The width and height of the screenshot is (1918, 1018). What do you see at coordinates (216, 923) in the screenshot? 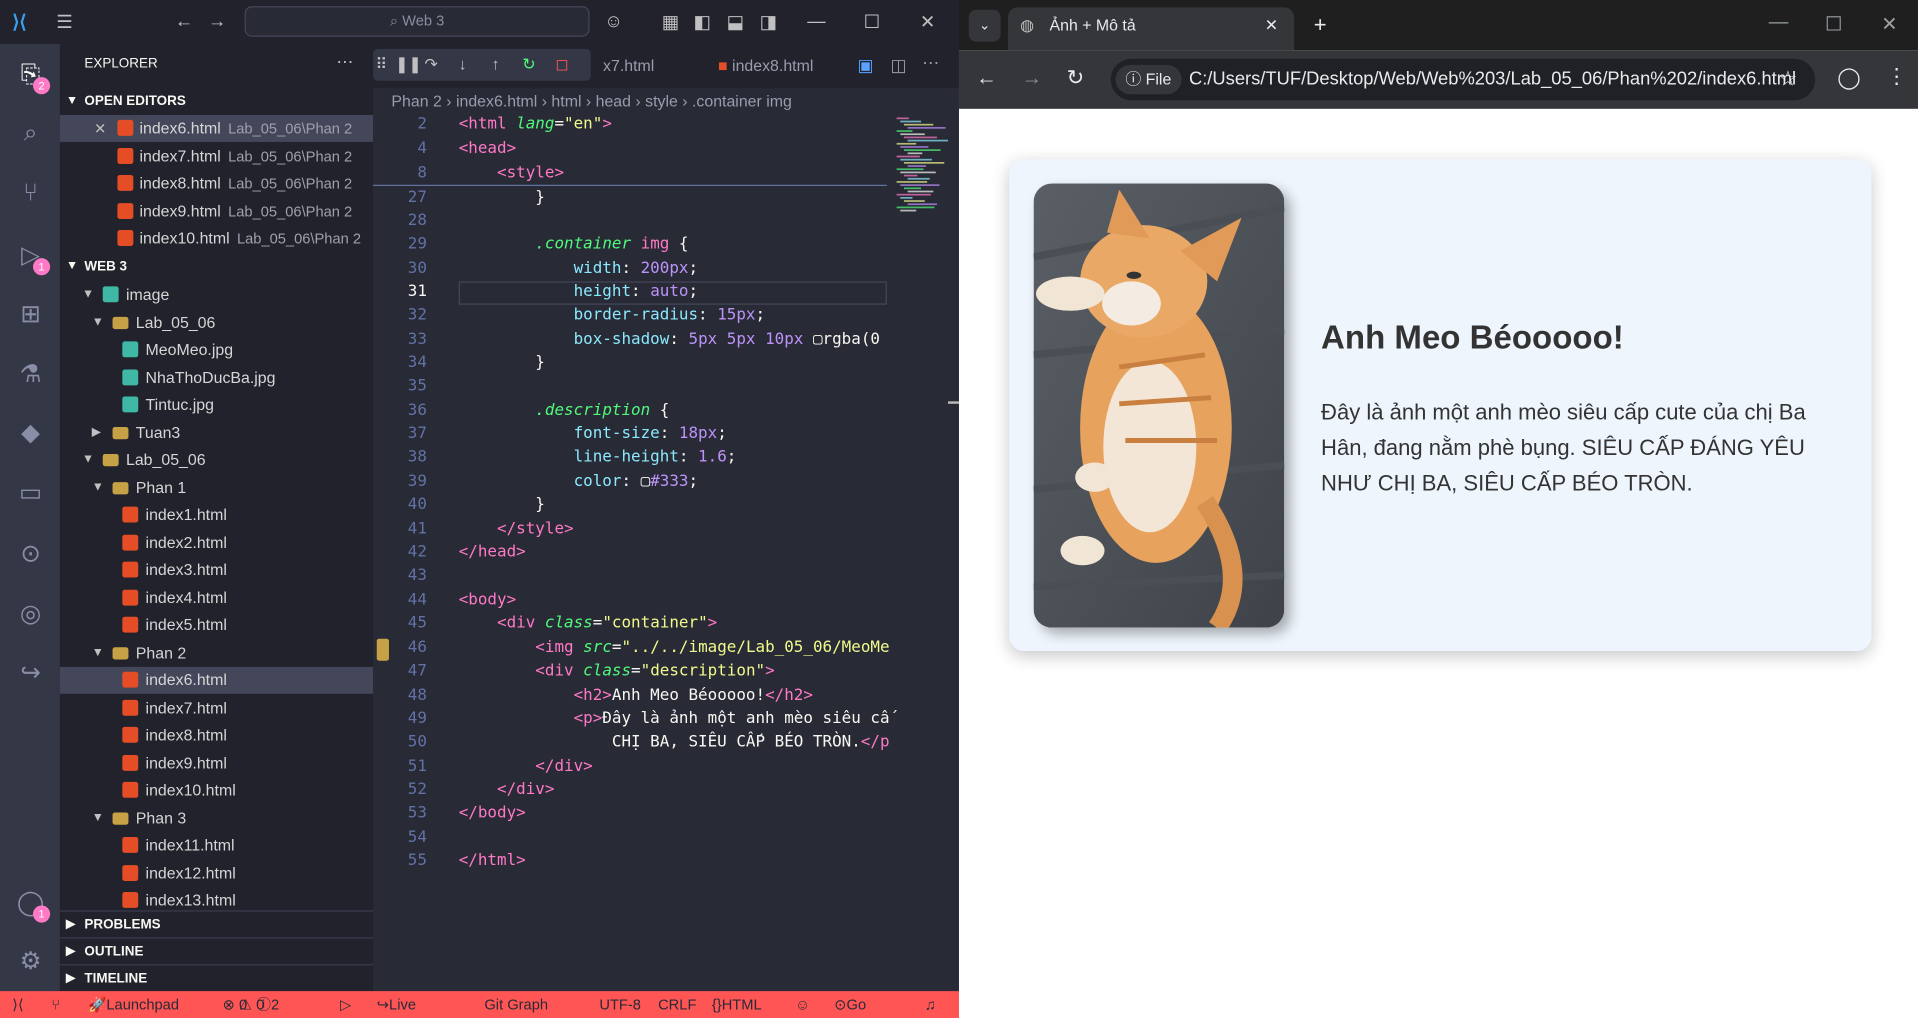
I see `problems-panel-header: ▶ PROBLEMS` at bounding box center [216, 923].